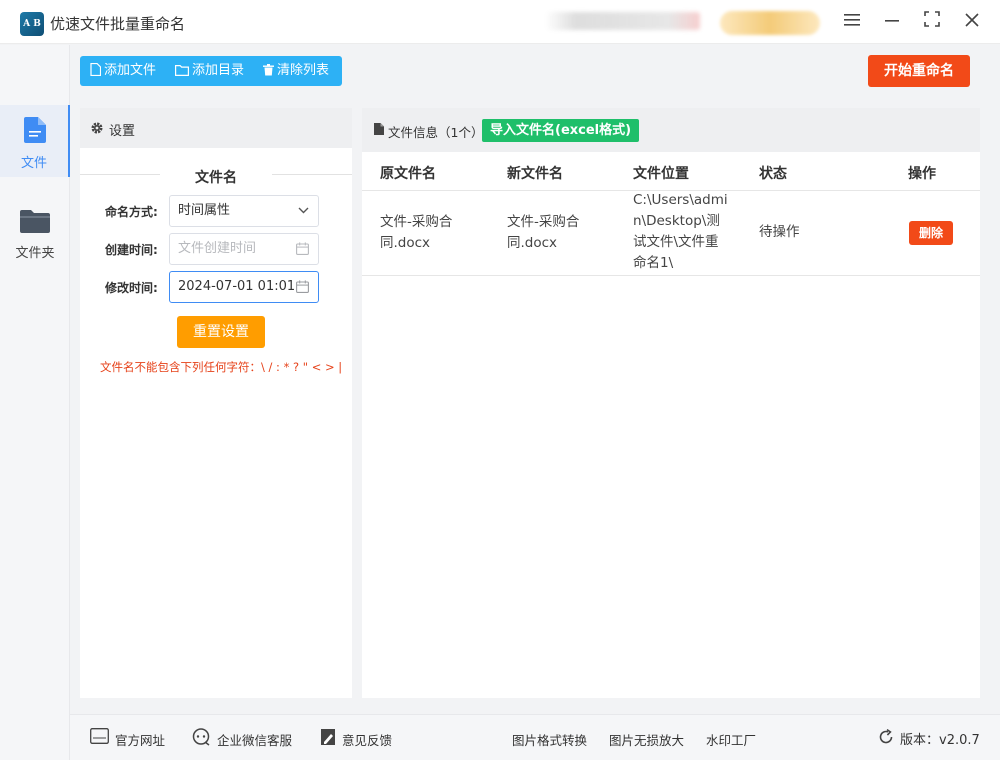 This screenshot has height=760, width=1000. I want to click on nav-item-folder: 文件夹, so click(35, 231).